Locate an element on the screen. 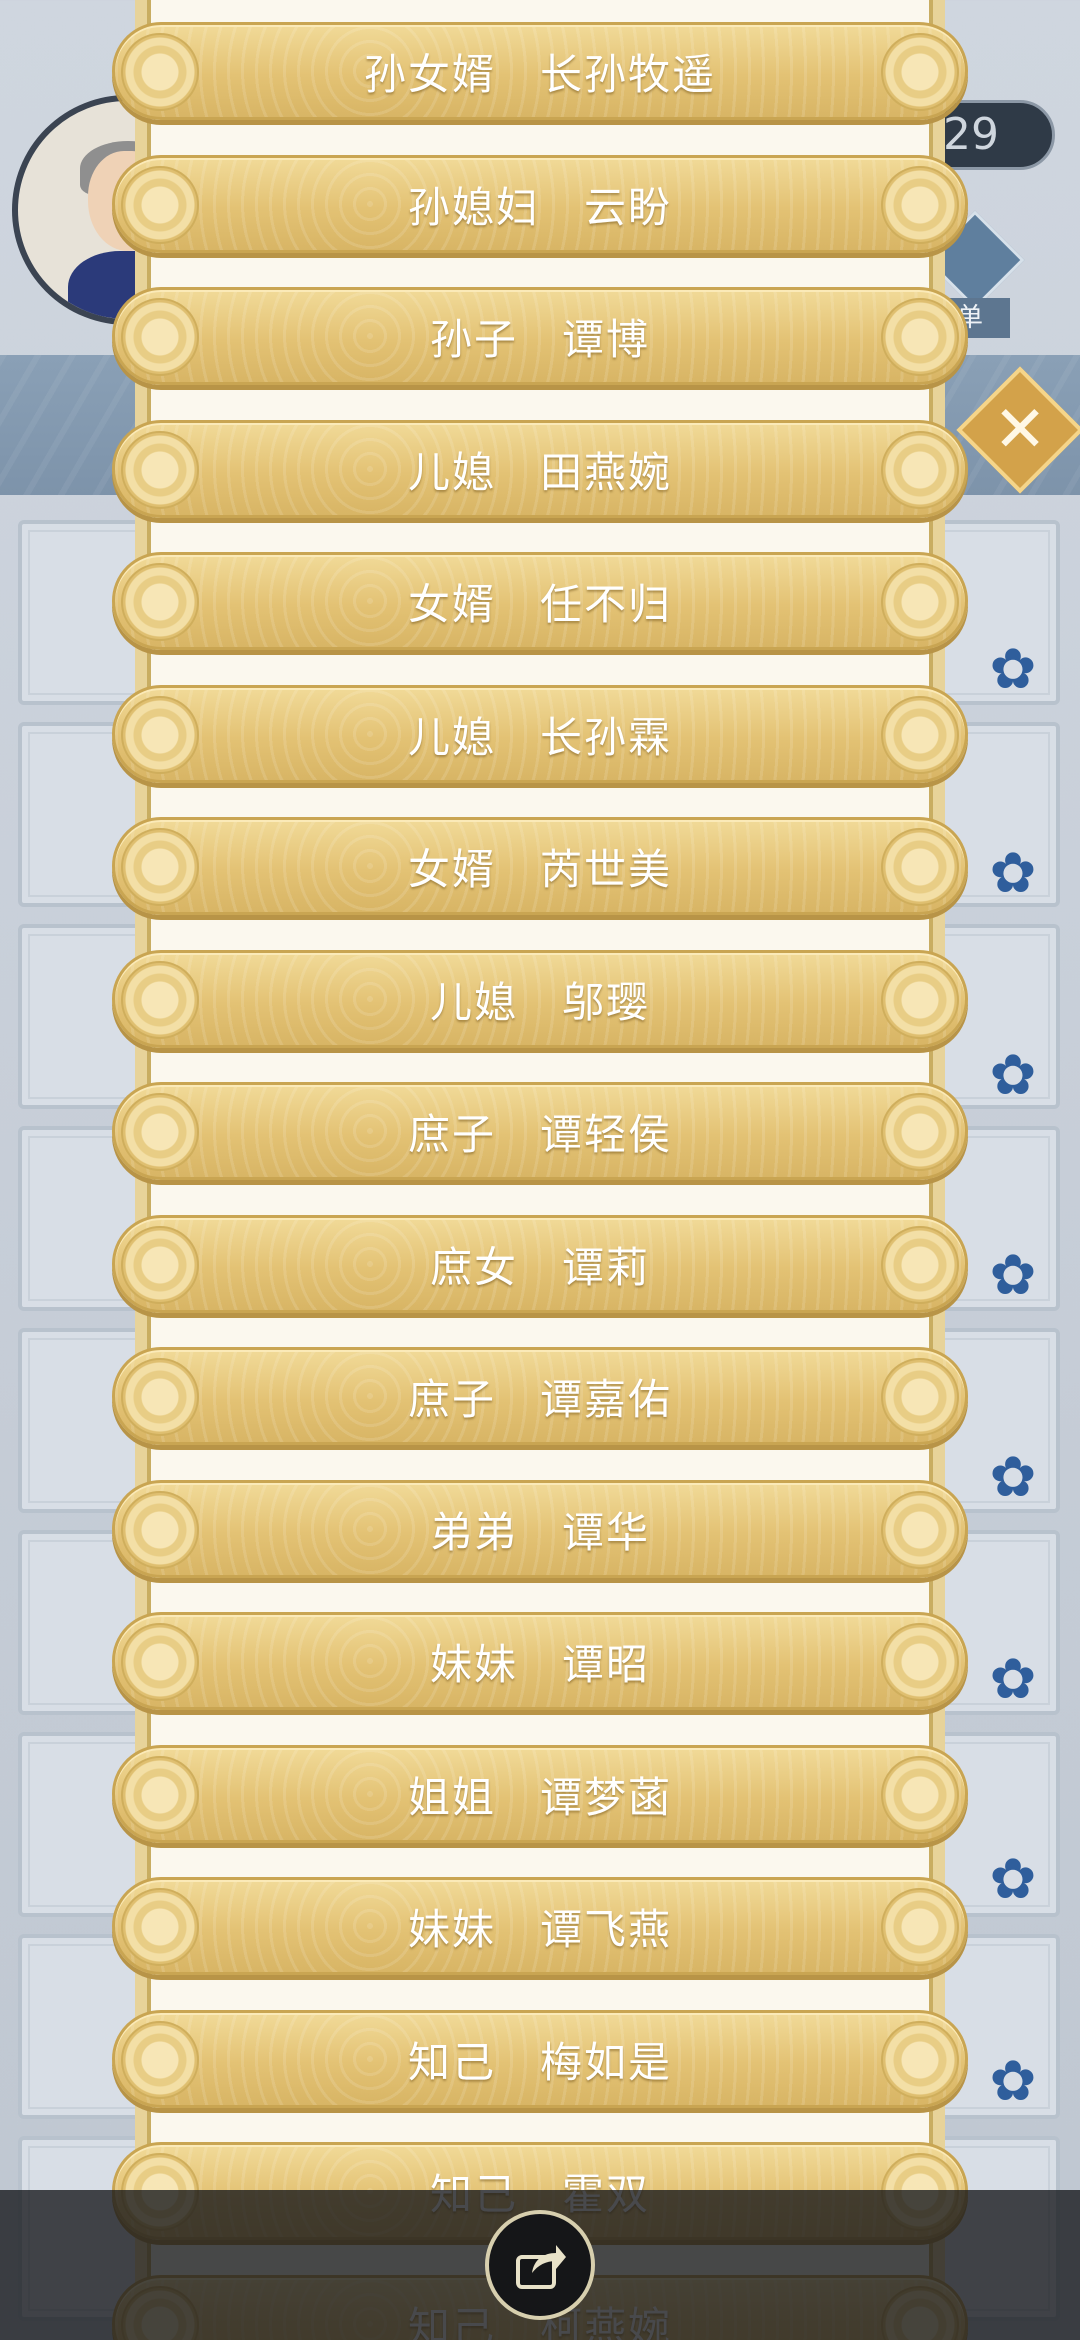  relative-name: 云盼 is located at coordinates (628, 207).